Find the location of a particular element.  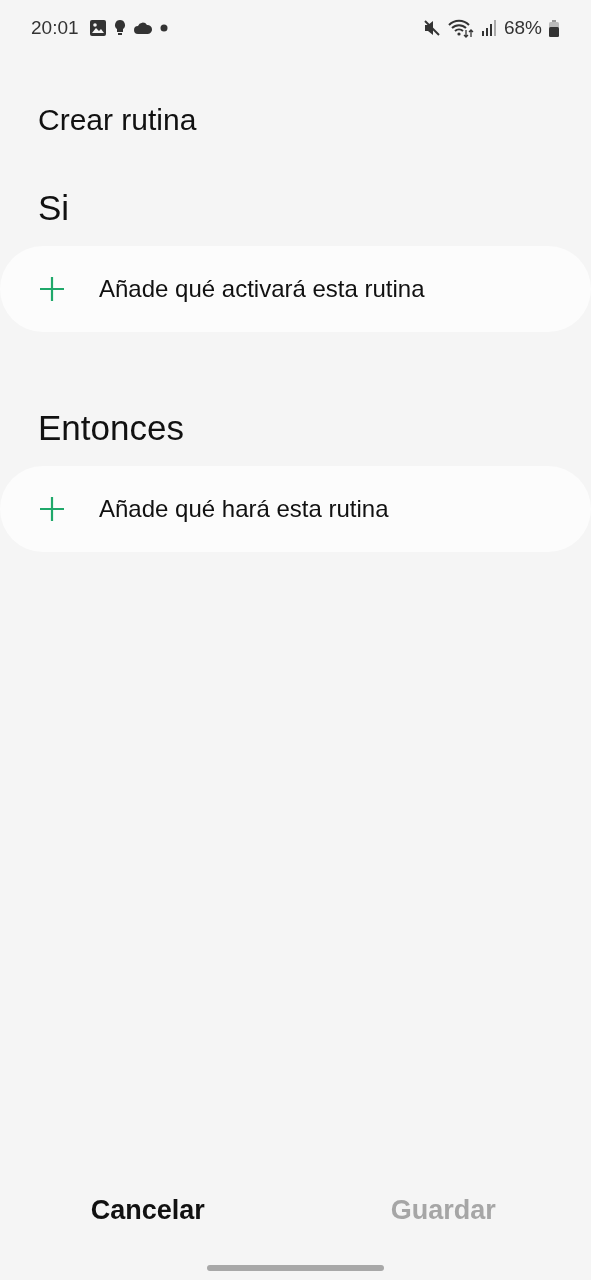

add-item-card: Añade qué hará esta rutina is located at coordinates (295, 509).